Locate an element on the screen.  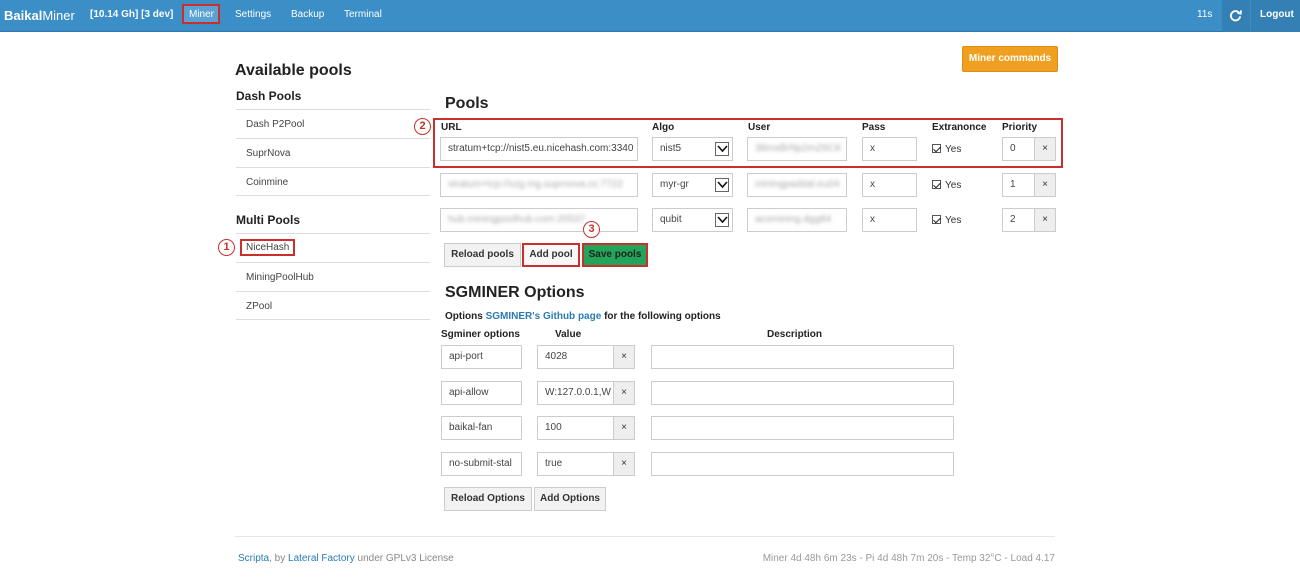
sgminer-github-link: SGMINER's Github page is located at coordinates (544, 316).